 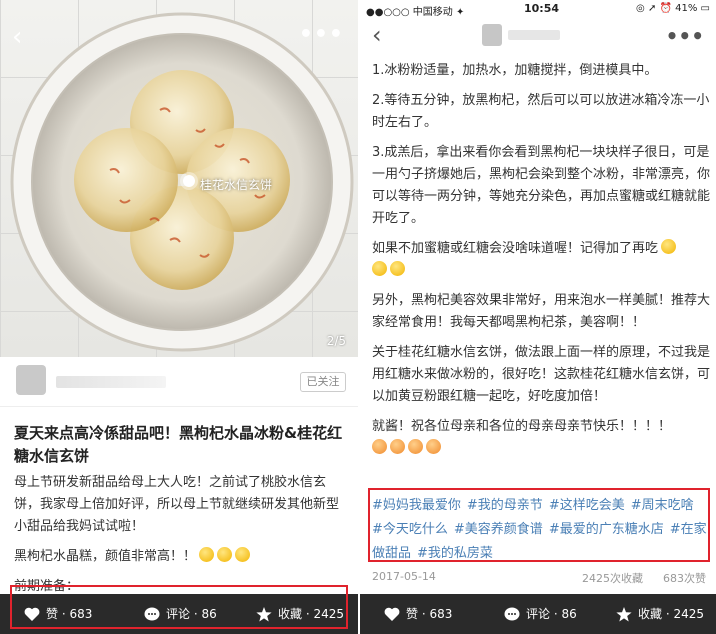 I want to click on heart-icon, so click(x=392, y=614).